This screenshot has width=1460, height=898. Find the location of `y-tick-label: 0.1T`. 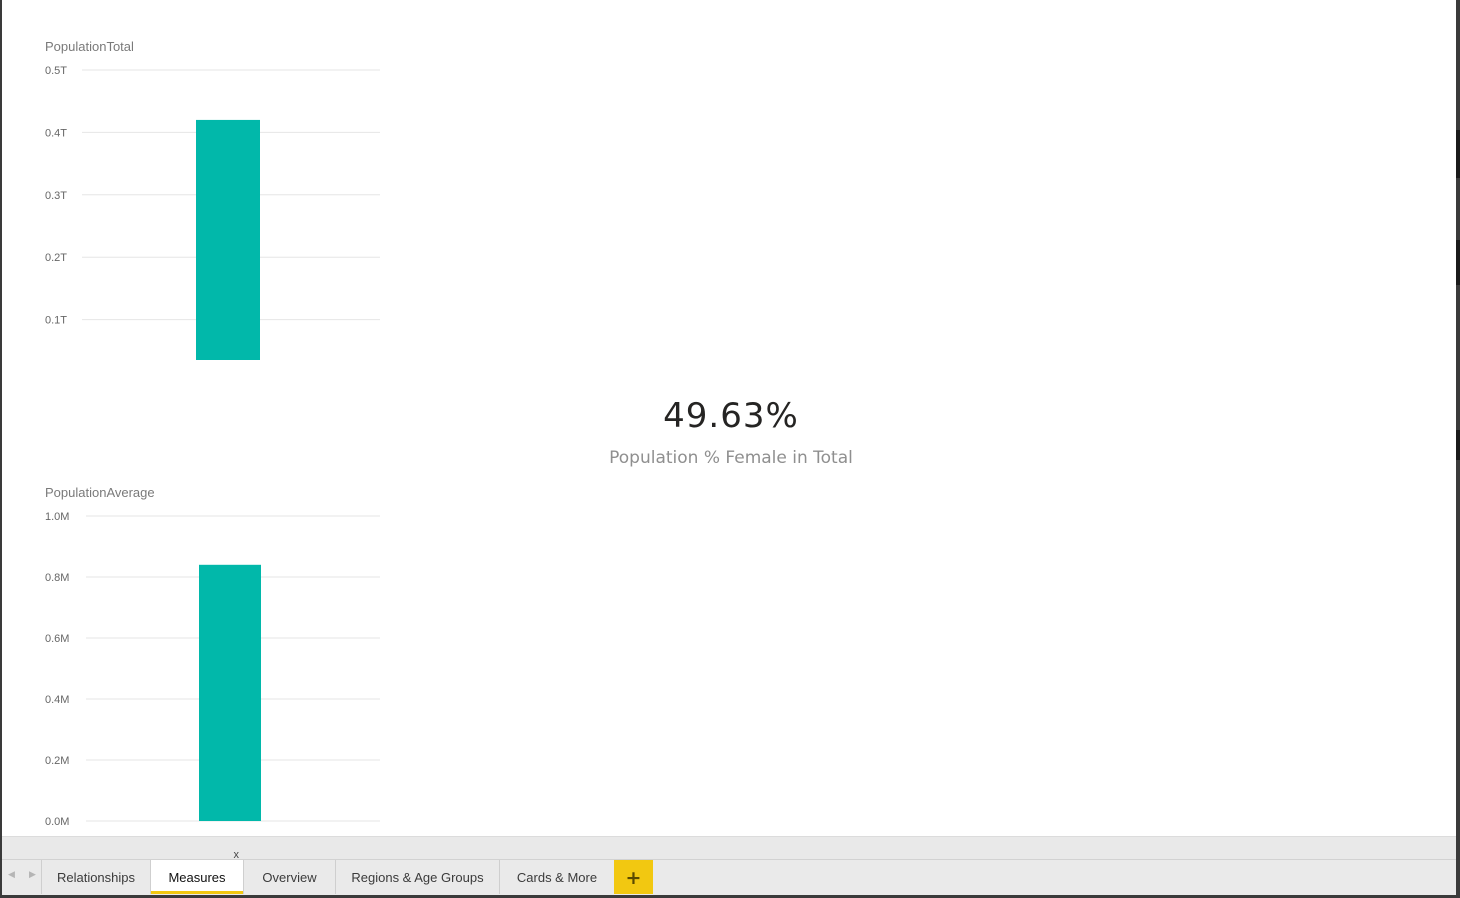

y-tick-label: 0.1T is located at coordinates (56, 321).